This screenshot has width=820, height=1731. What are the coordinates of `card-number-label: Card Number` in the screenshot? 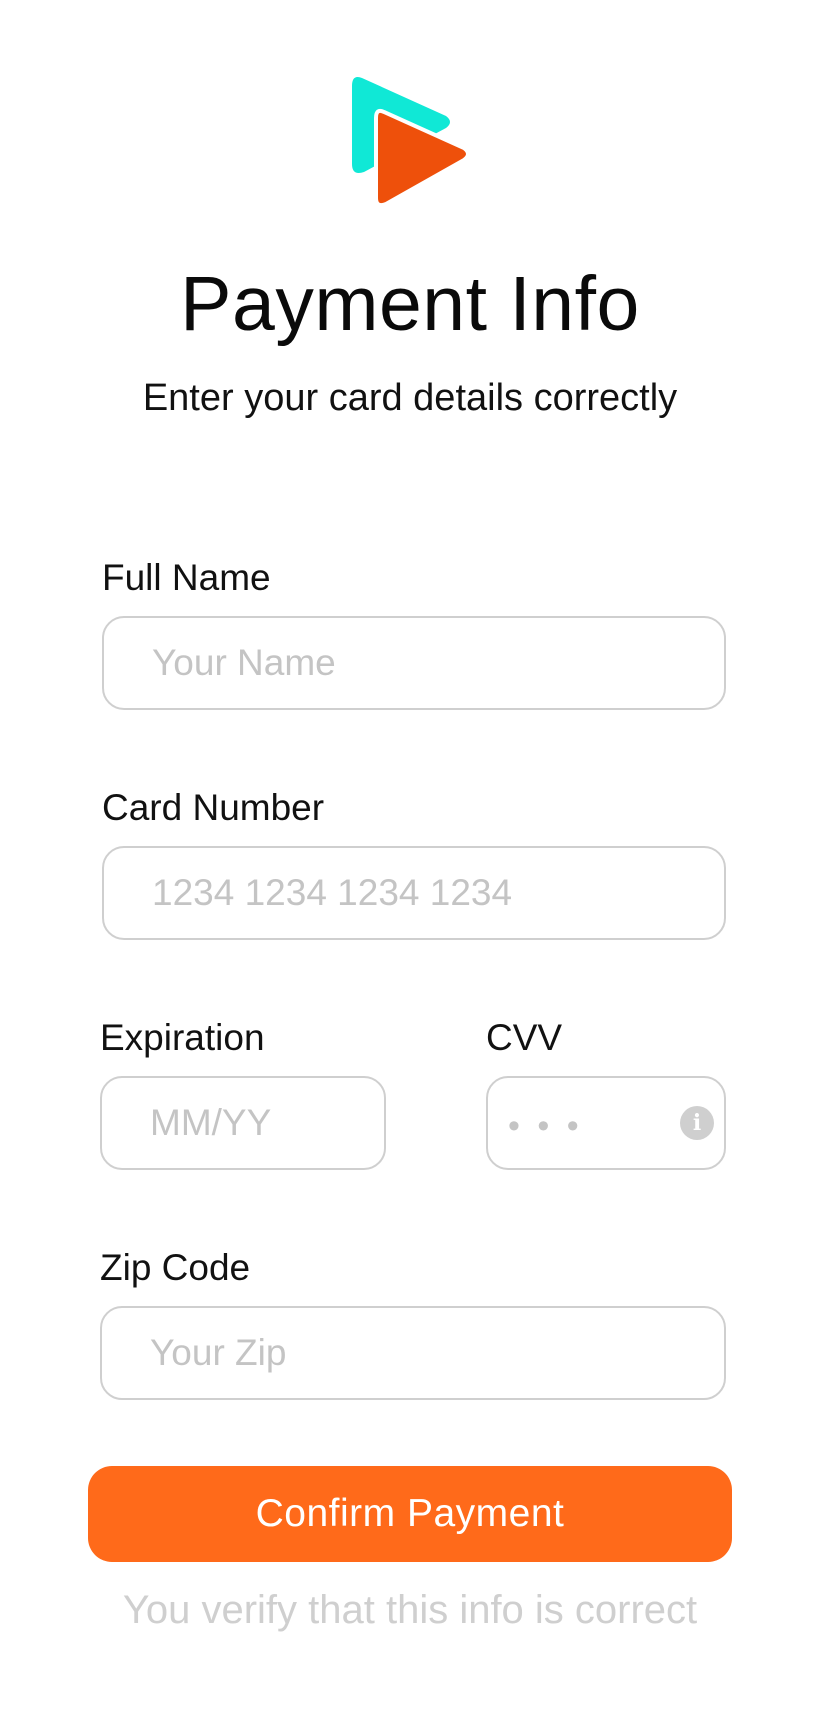 It's located at (213, 807).